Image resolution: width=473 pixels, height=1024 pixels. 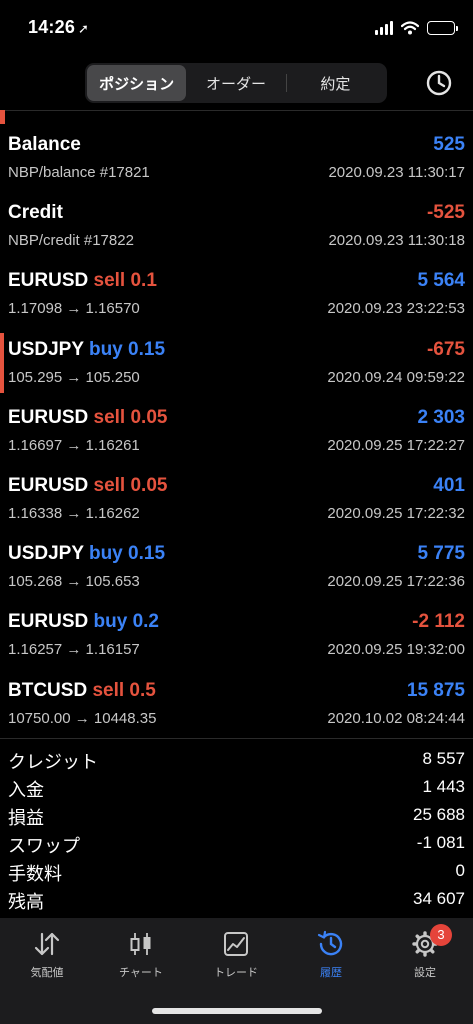 I want to click on status-time: 14:26 ➚, so click(x=58, y=27).